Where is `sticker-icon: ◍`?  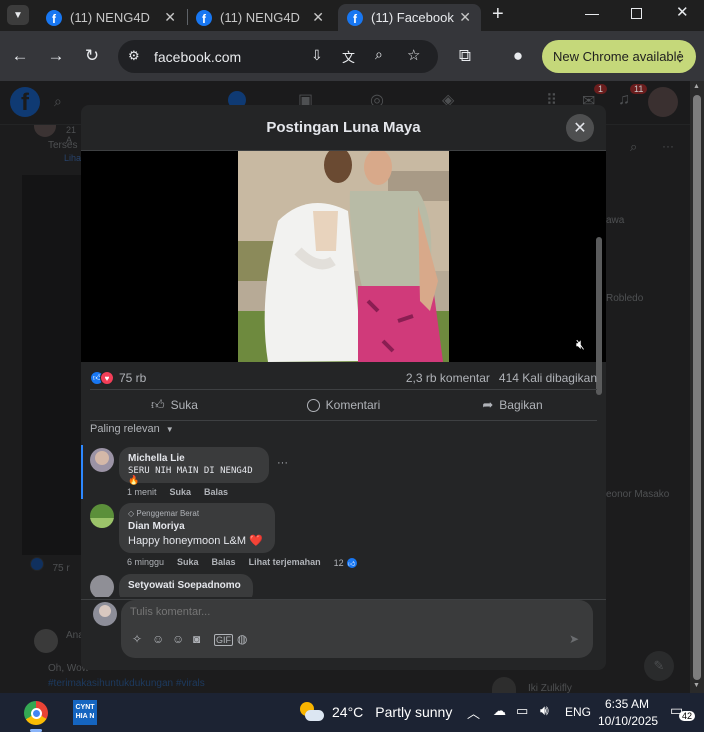
sticker-icon: ◍ is located at coordinates (242, 639).